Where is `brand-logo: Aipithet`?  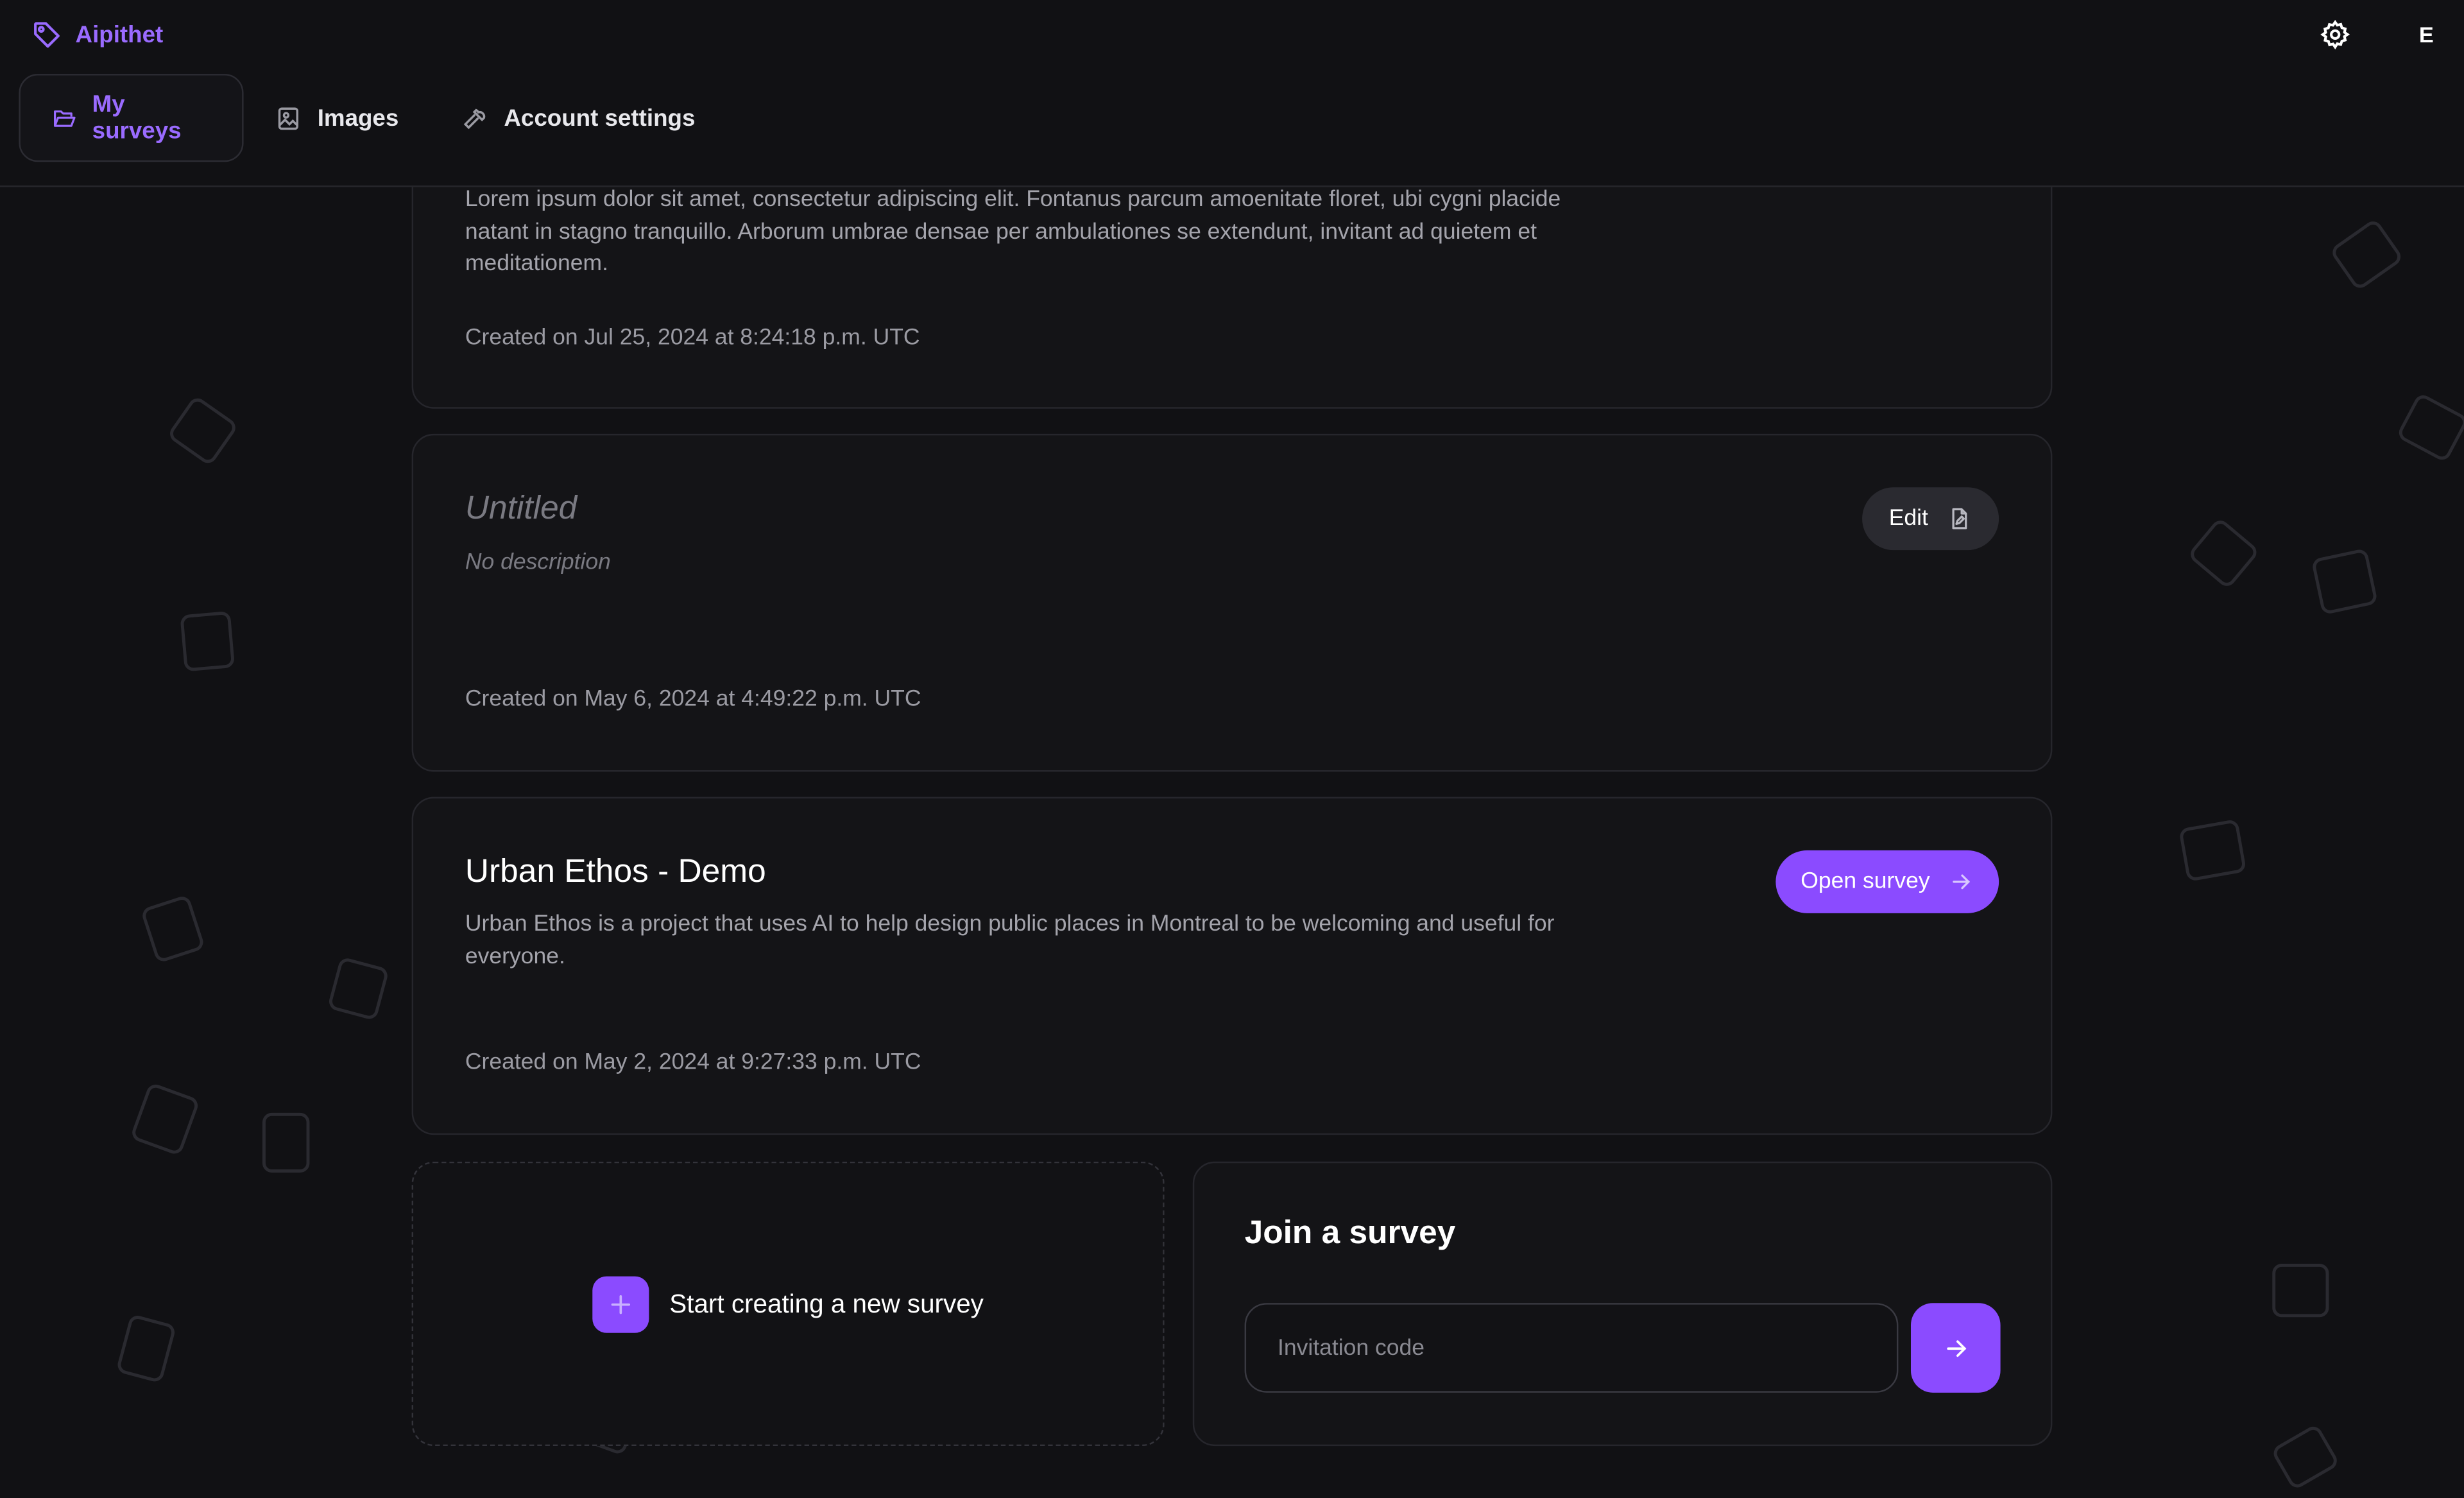
brand-logo: Aipithet is located at coordinates (97, 34).